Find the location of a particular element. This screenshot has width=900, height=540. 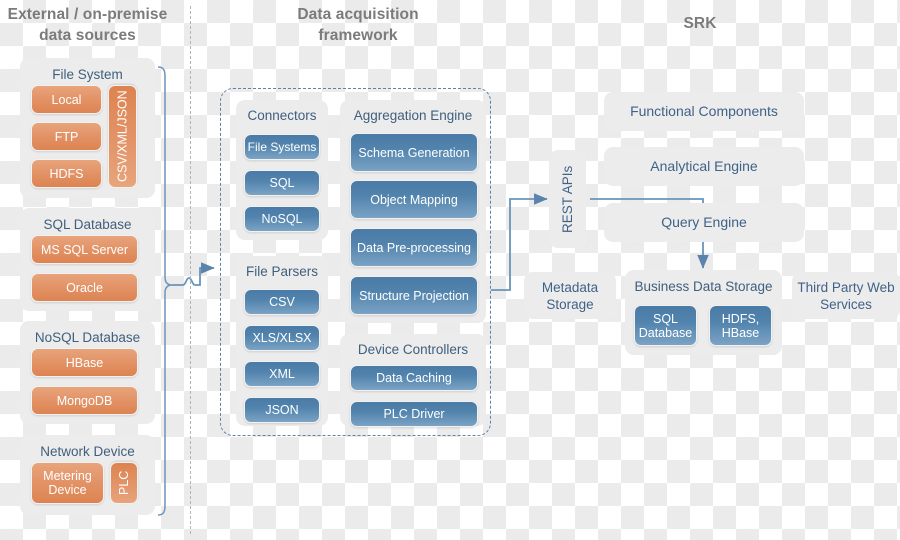

chip-metering-device: Metering Device is located at coordinates (67, 483).